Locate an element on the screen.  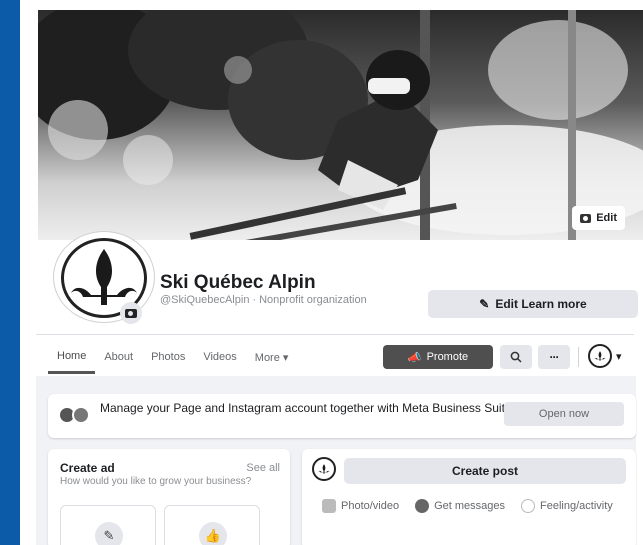
feeling-activity-action: Feeling/activity is located at coordinates (567, 506).